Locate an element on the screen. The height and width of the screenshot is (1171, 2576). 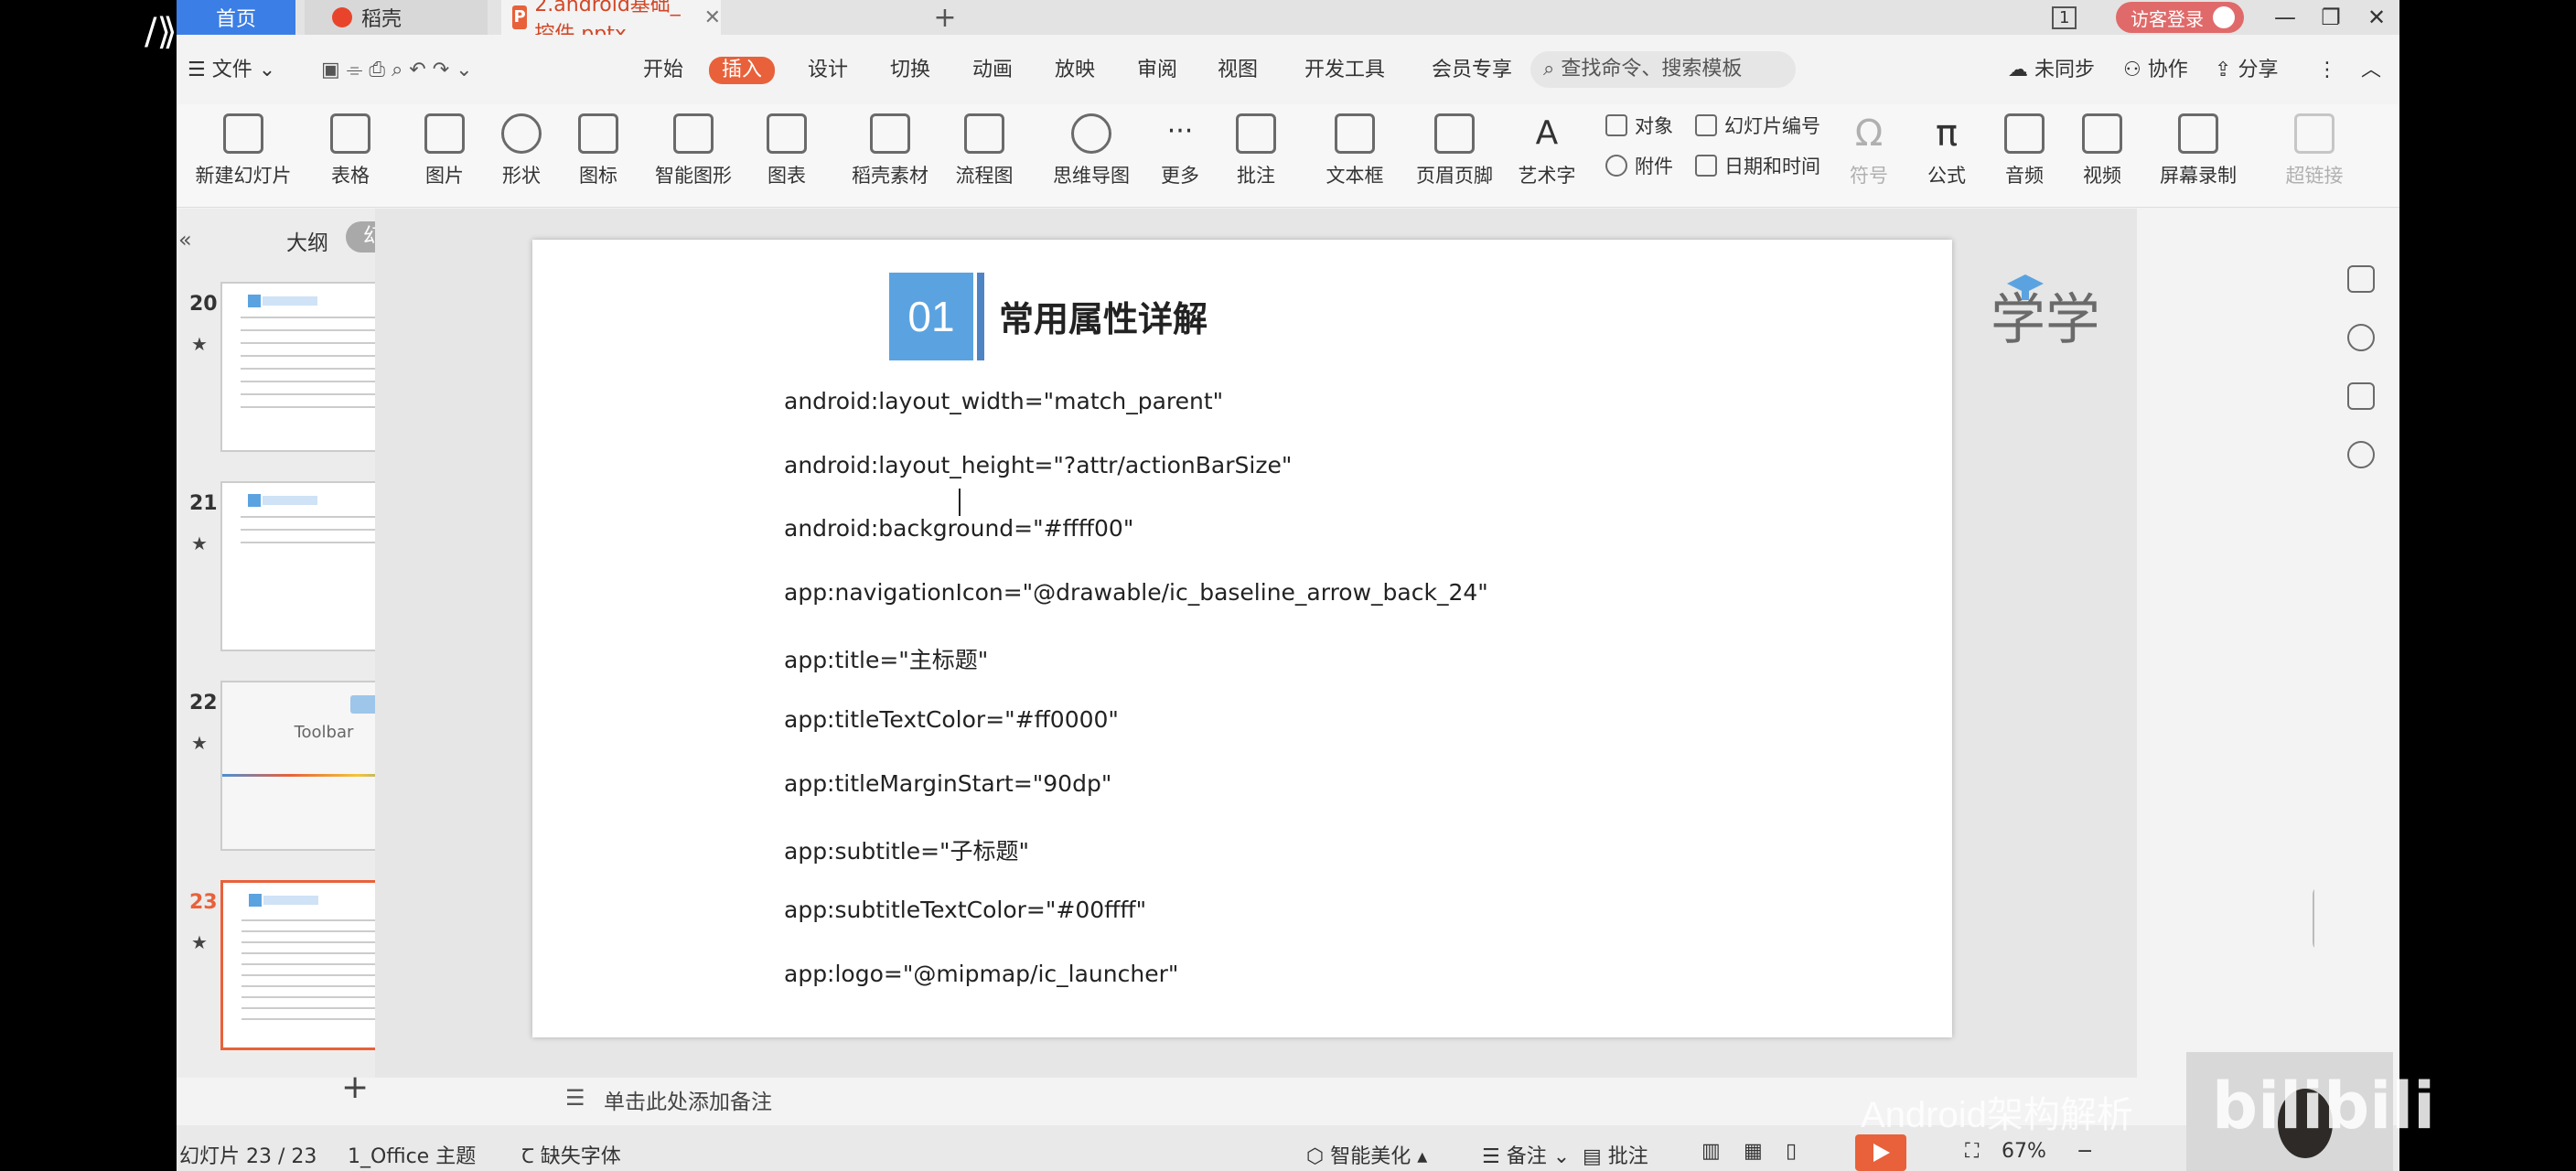
link-icon is located at coordinates (2314, 133).